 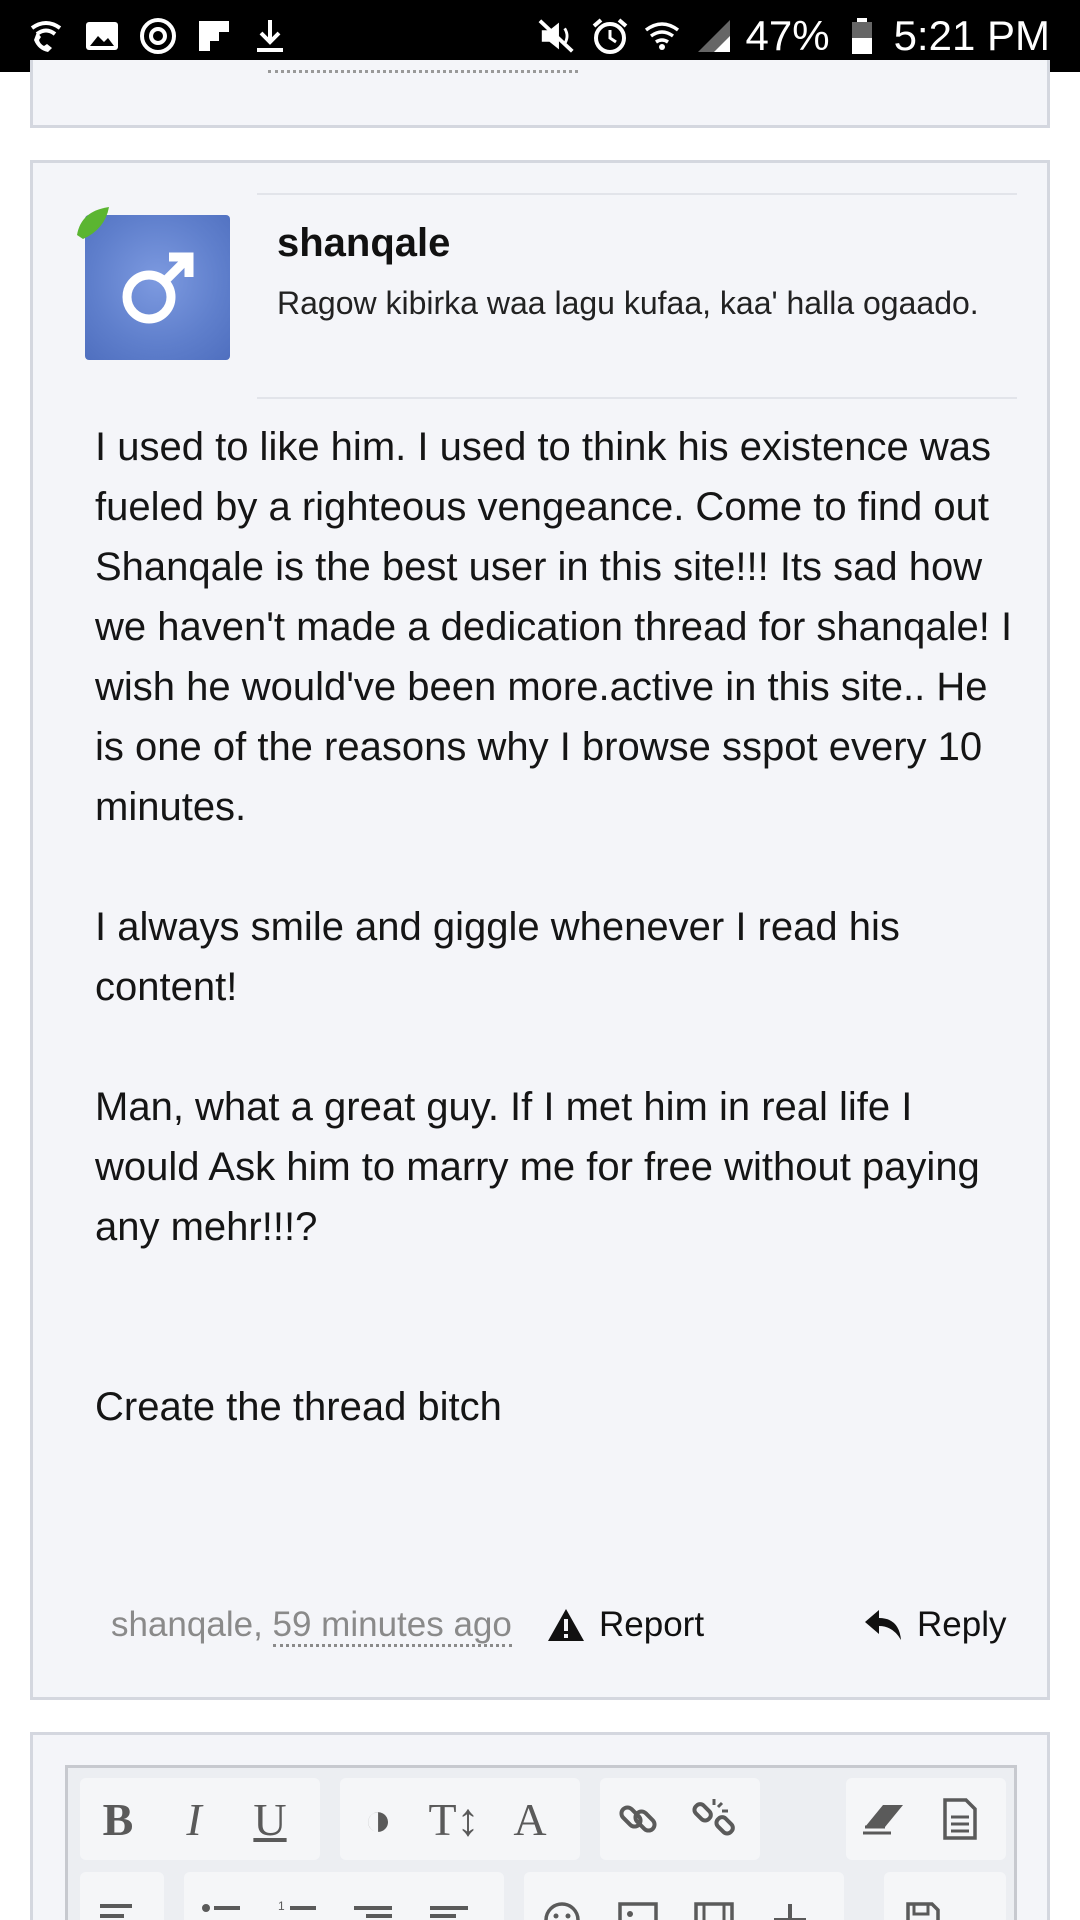 I want to click on smilie-icon, so click(x=562, y=1911).